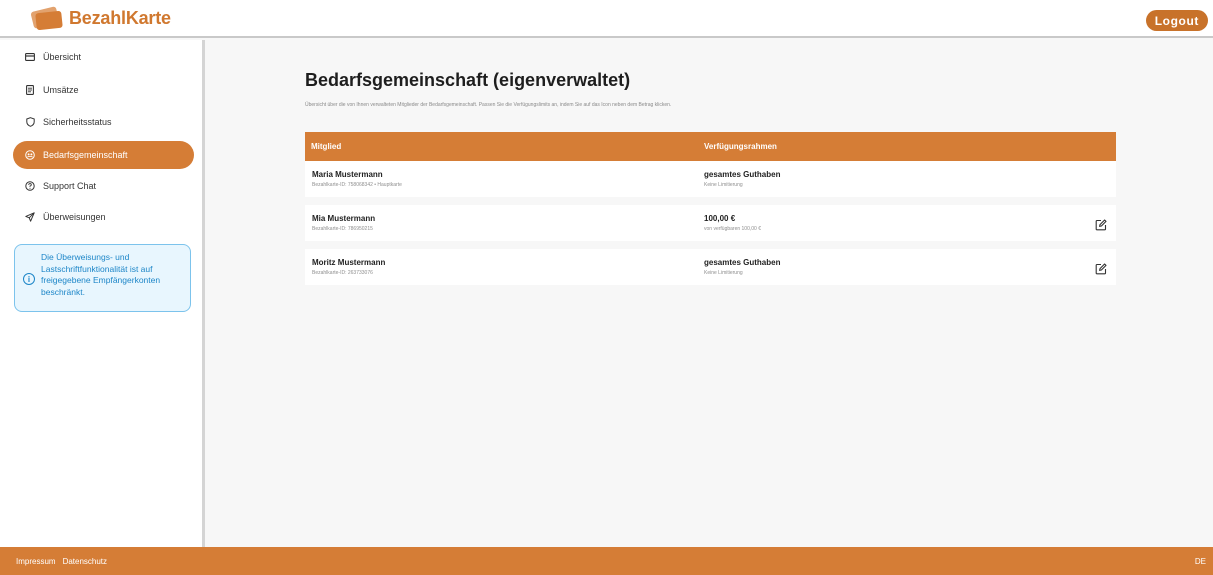 The height and width of the screenshot is (575, 1213). Describe the element at coordinates (357, 185) in the screenshot. I see `card-info: Bezahlkarte-ID: 758068342 • Hauptkarte` at that location.